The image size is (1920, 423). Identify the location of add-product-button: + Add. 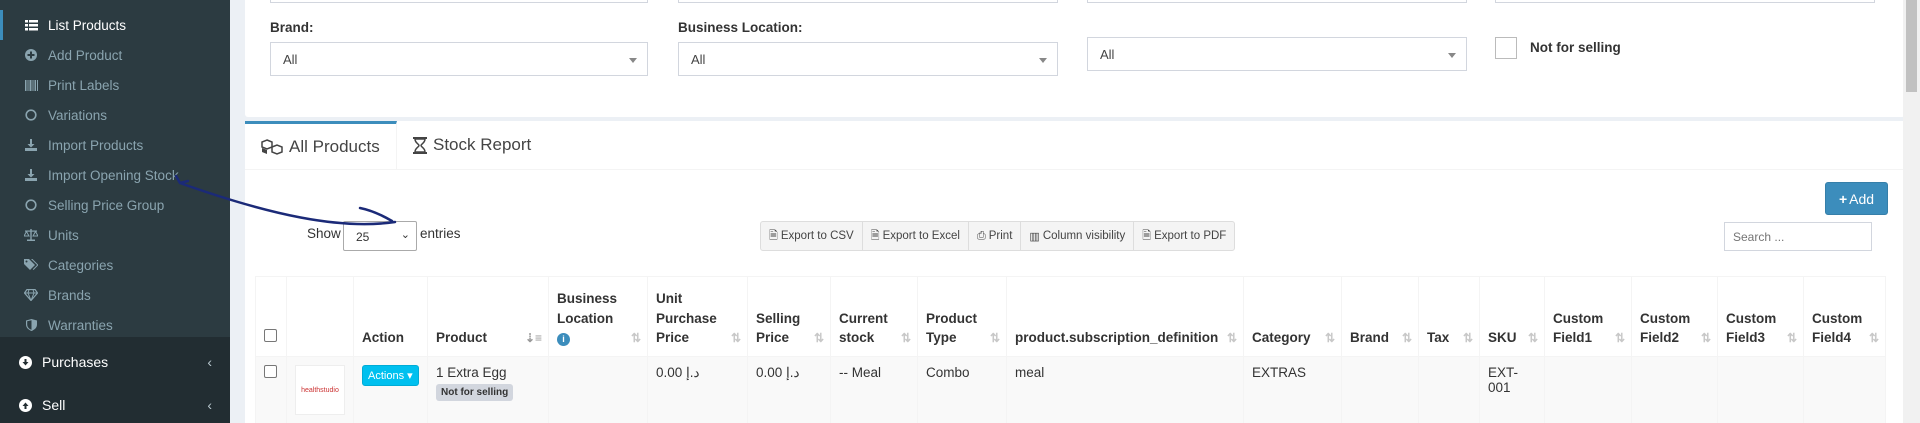
(1856, 198).